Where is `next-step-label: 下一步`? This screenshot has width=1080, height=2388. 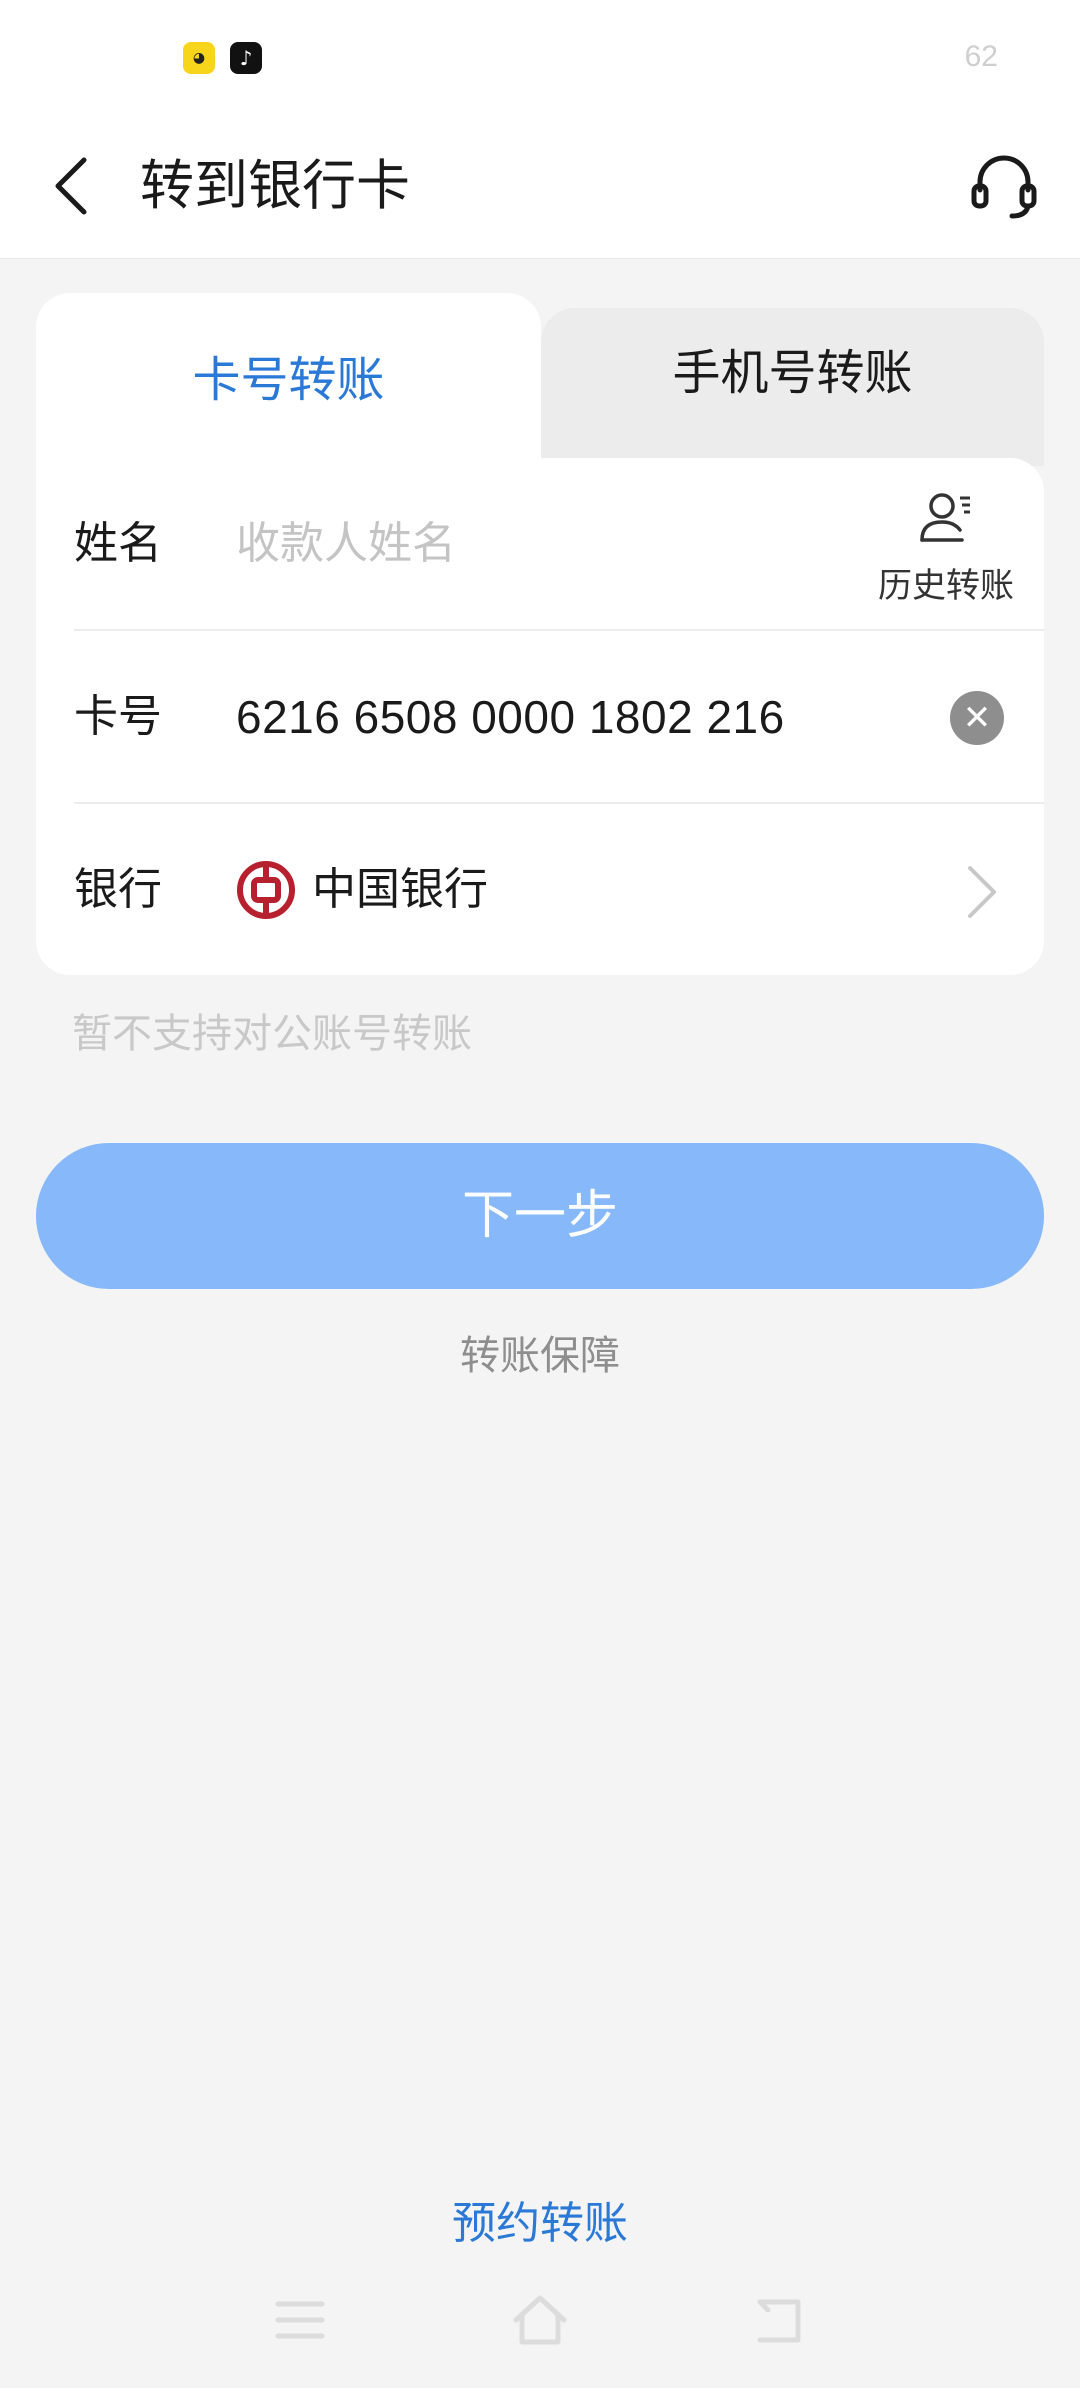
next-step-label: 下一步 is located at coordinates (539, 1216).